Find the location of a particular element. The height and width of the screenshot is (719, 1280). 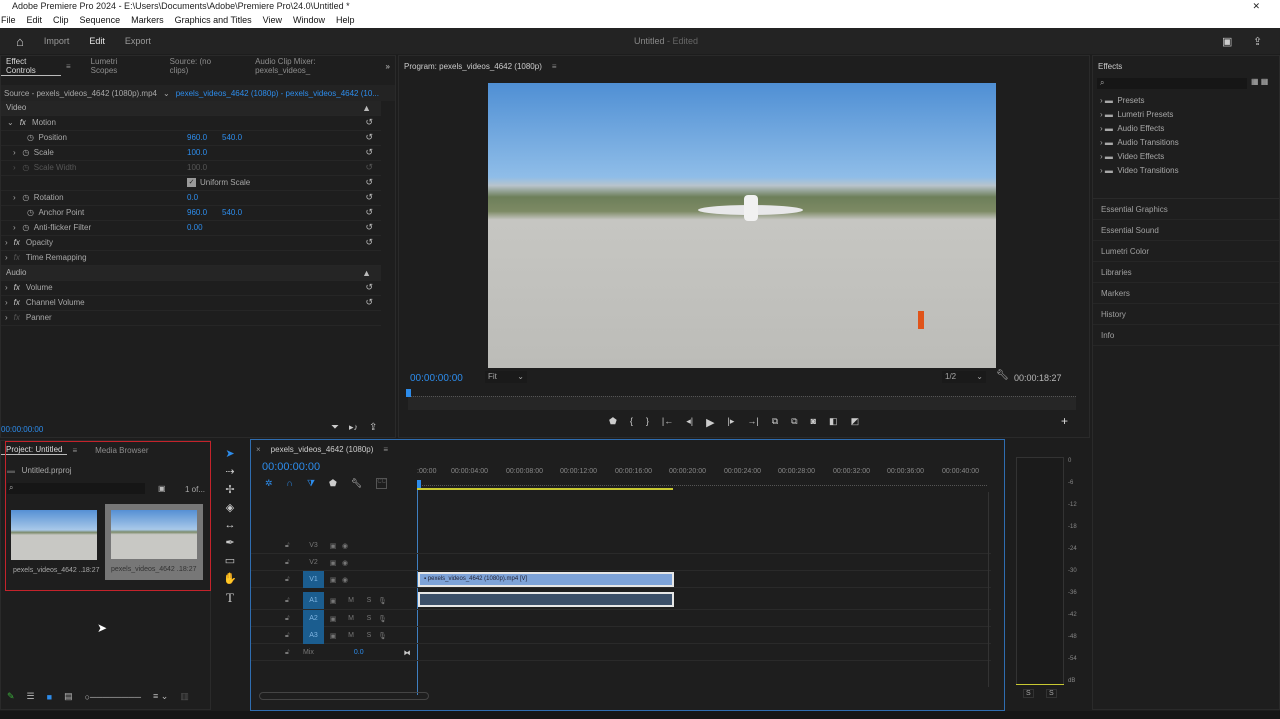

close-icon: × is located at coordinates (258, 449).